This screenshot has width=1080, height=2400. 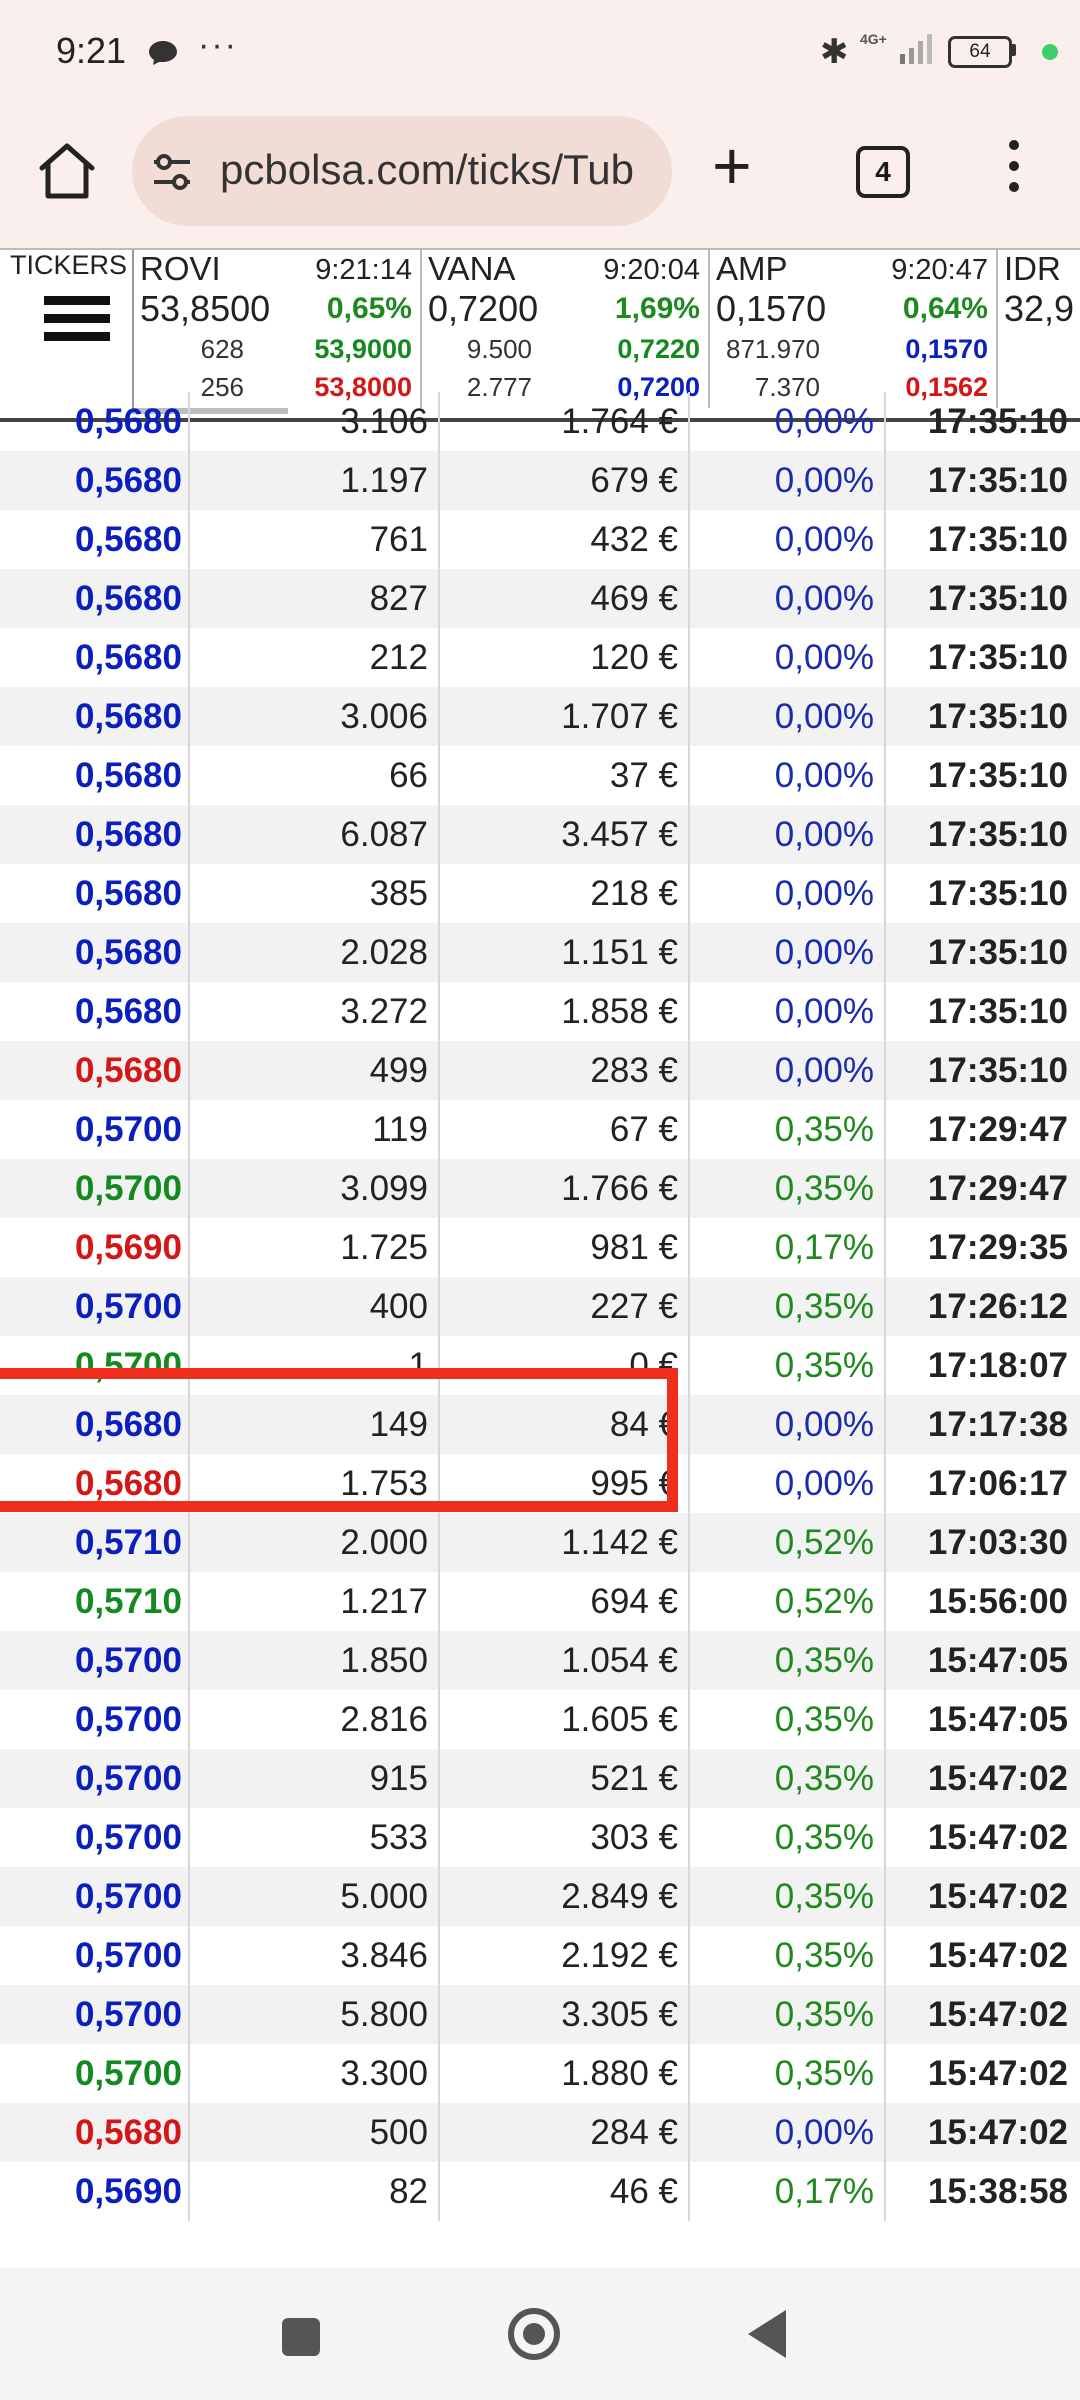 What do you see at coordinates (163, 53) in the screenshot?
I see `message-icon` at bounding box center [163, 53].